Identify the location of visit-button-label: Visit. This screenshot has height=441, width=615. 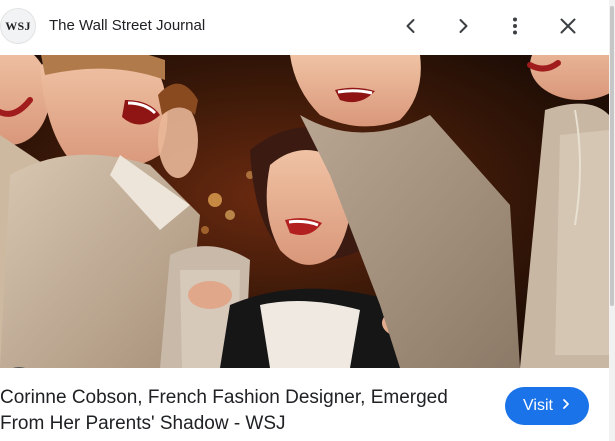
(538, 405).